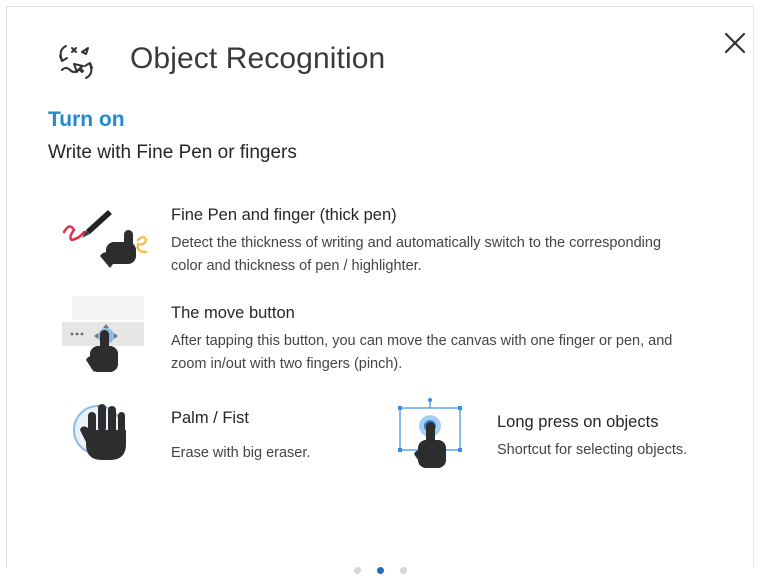  What do you see at coordinates (430, 433) in the screenshot?
I see `long-press-icon` at bounding box center [430, 433].